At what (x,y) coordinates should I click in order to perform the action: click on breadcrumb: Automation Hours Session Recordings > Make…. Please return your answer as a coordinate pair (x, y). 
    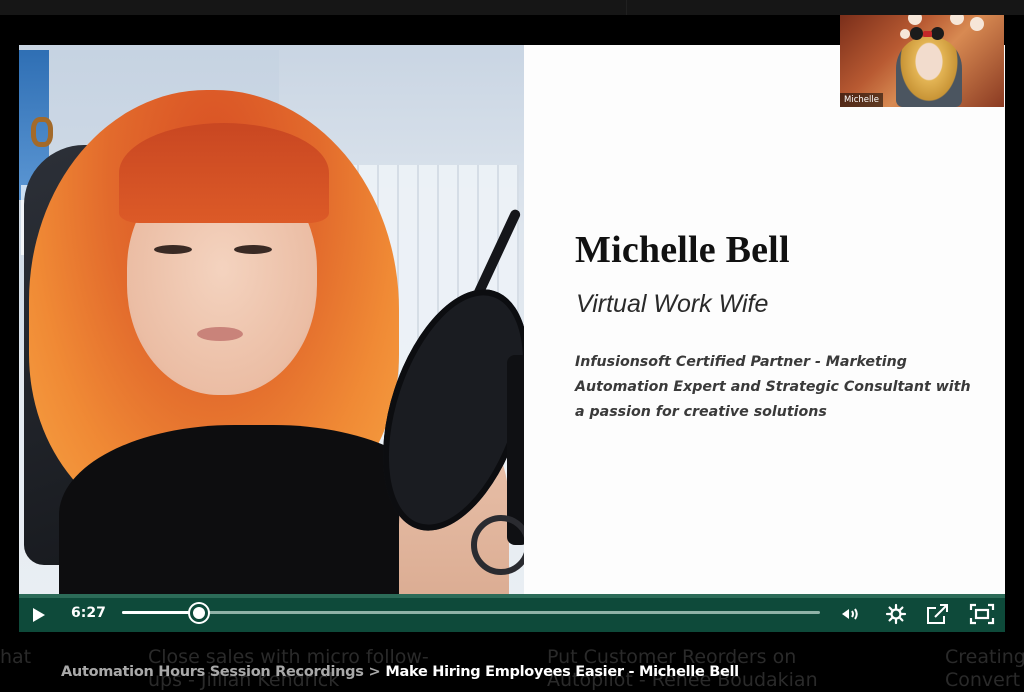
    Looking at the image, I should click on (400, 672).